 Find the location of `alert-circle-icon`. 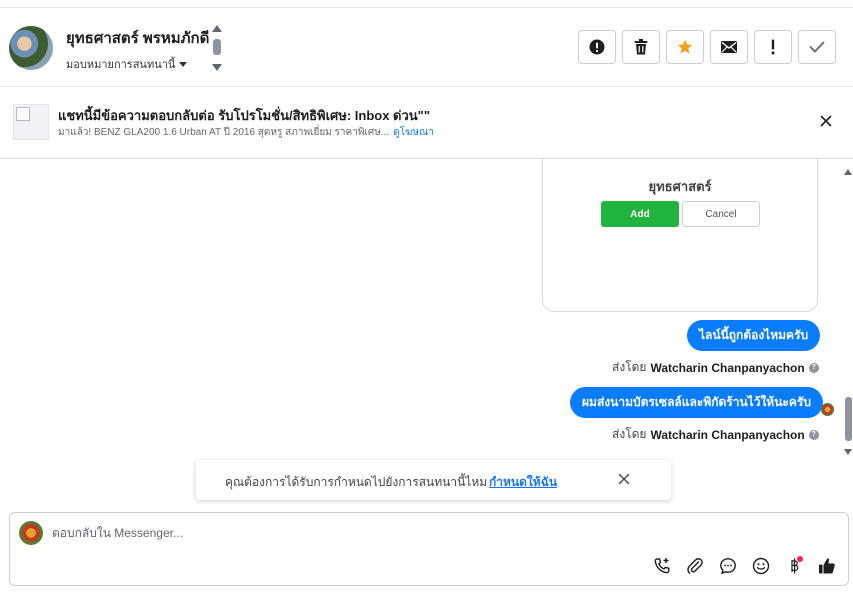

alert-circle-icon is located at coordinates (597, 47).